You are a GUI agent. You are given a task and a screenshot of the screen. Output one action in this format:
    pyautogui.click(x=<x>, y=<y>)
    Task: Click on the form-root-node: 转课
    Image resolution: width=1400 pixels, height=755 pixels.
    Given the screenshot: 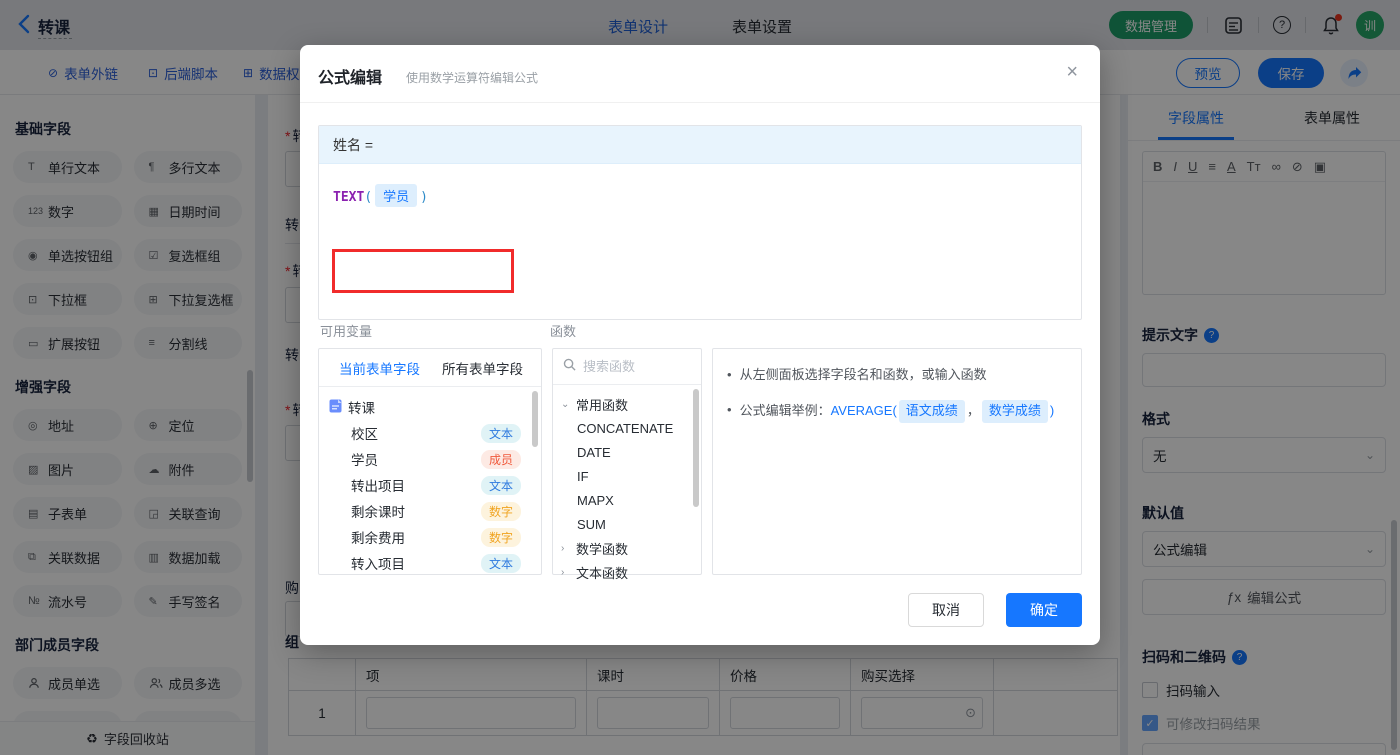 What is the action you would take?
    pyautogui.click(x=431, y=407)
    